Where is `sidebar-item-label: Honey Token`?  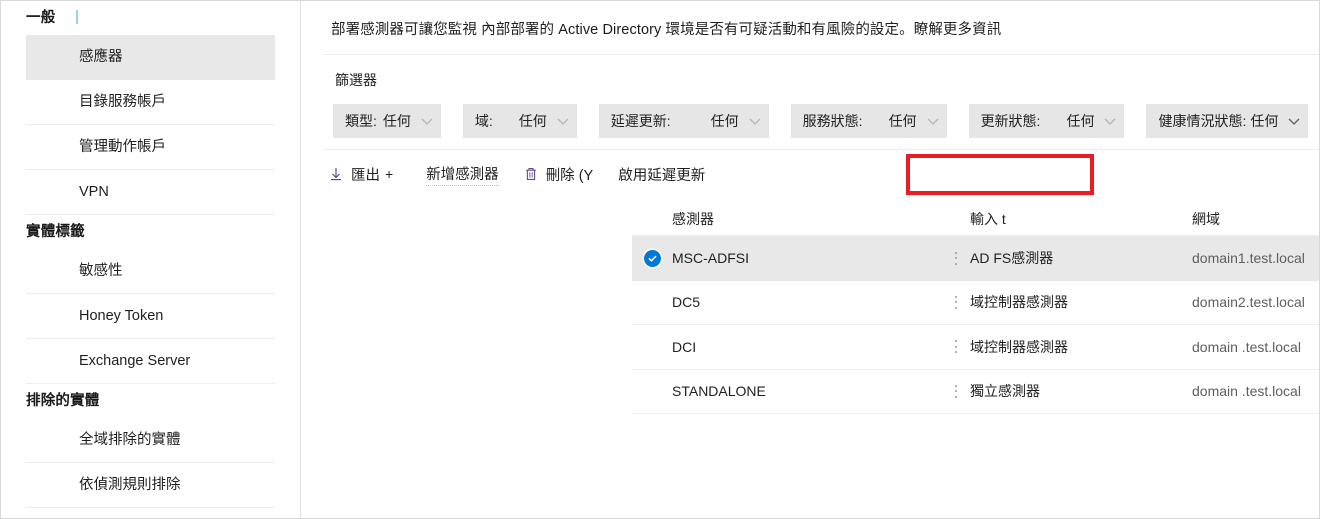
sidebar-item-label: Honey Token is located at coordinates (121, 316).